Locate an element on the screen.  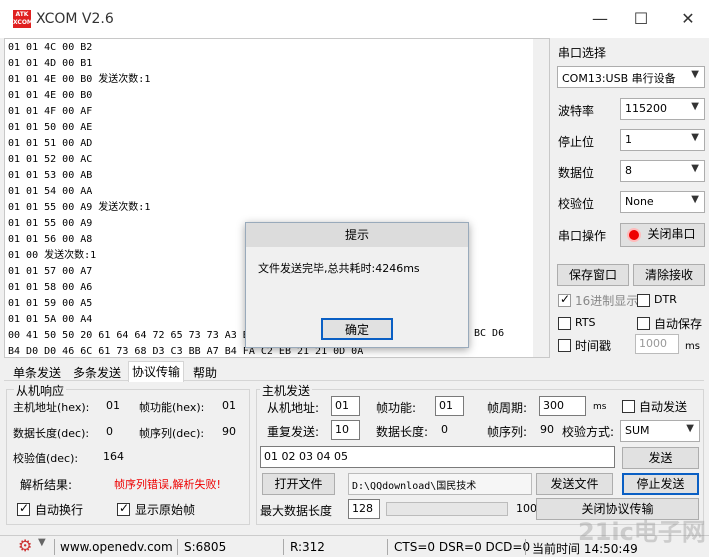
gear-icon: ⚙ is located at coordinates (25, 545).